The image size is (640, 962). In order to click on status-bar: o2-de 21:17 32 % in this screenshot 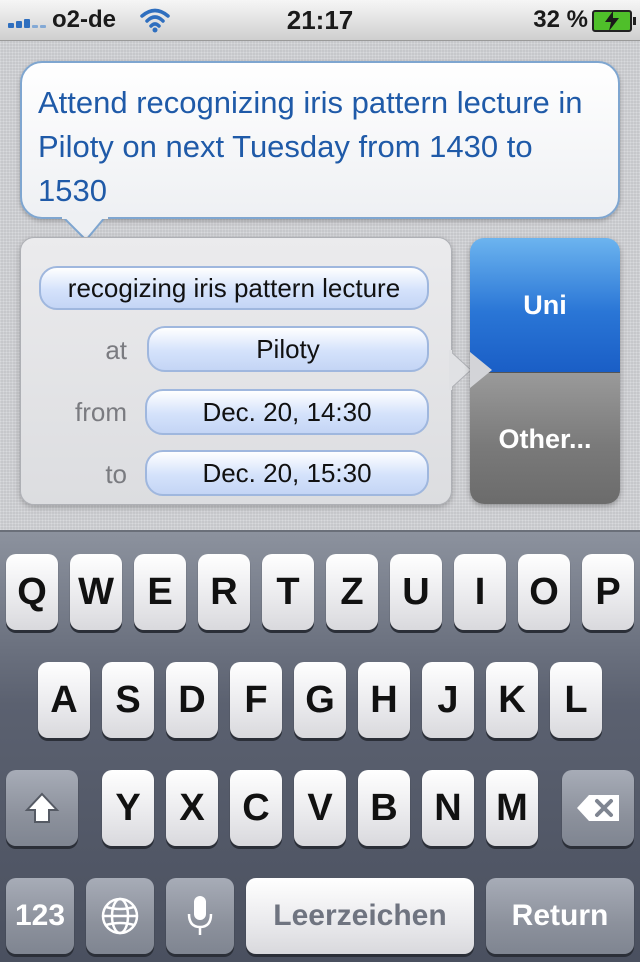, I will do `click(320, 20)`.